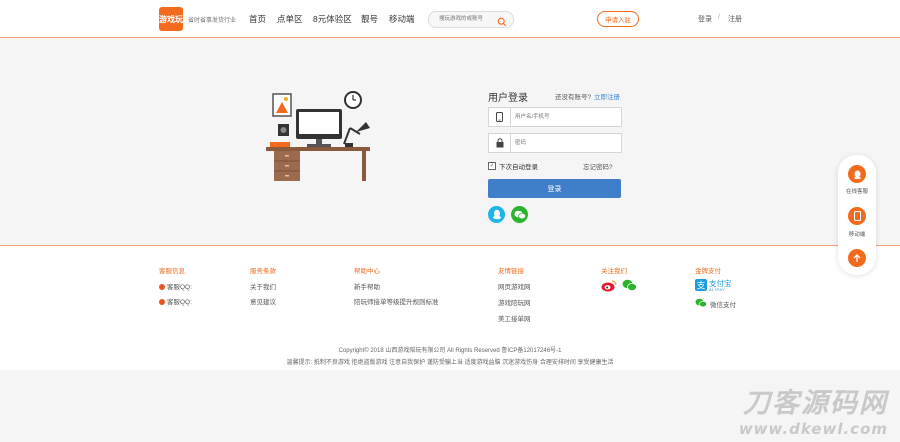  I want to click on wechat-login-icon, so click(519, 214).